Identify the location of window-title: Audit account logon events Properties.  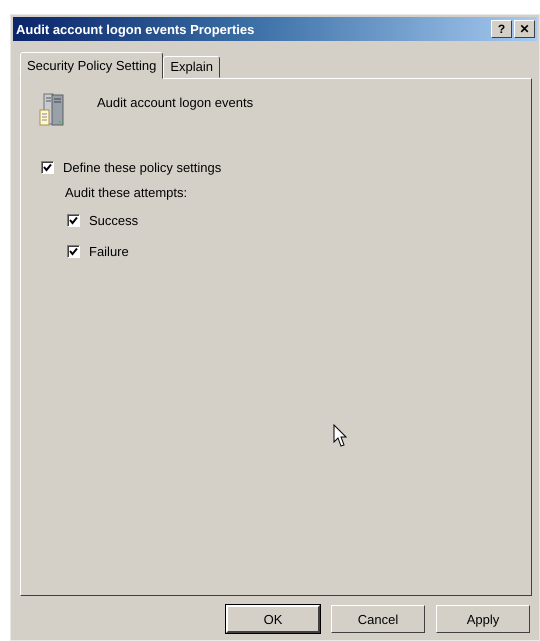
(135, 29).